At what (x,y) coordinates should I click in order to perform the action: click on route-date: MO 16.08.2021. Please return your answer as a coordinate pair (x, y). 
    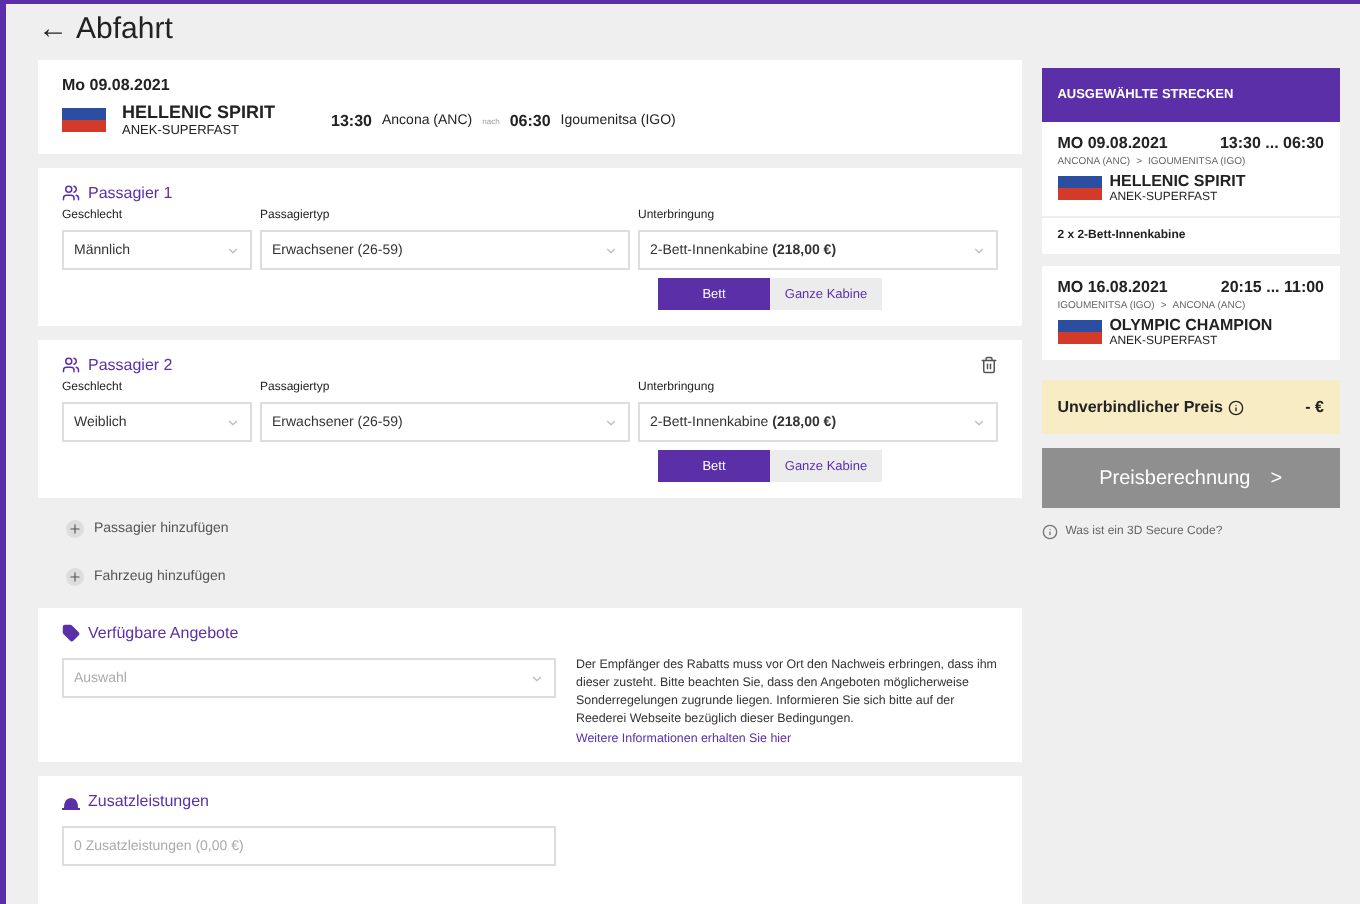
    Looking at the image, I should click on (1112, 287).